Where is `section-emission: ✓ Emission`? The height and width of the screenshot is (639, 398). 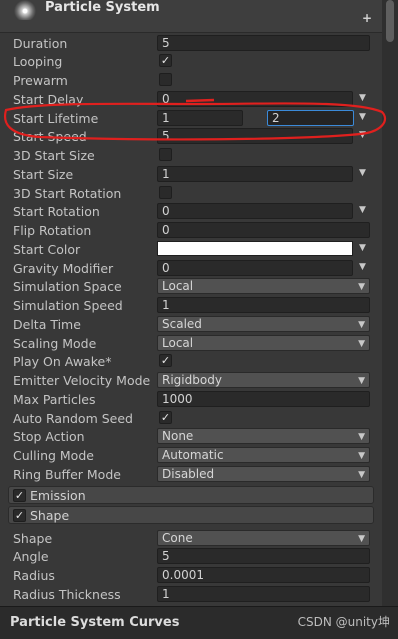
section-emission: ✓ Emission is located at coordinates (191, 495).